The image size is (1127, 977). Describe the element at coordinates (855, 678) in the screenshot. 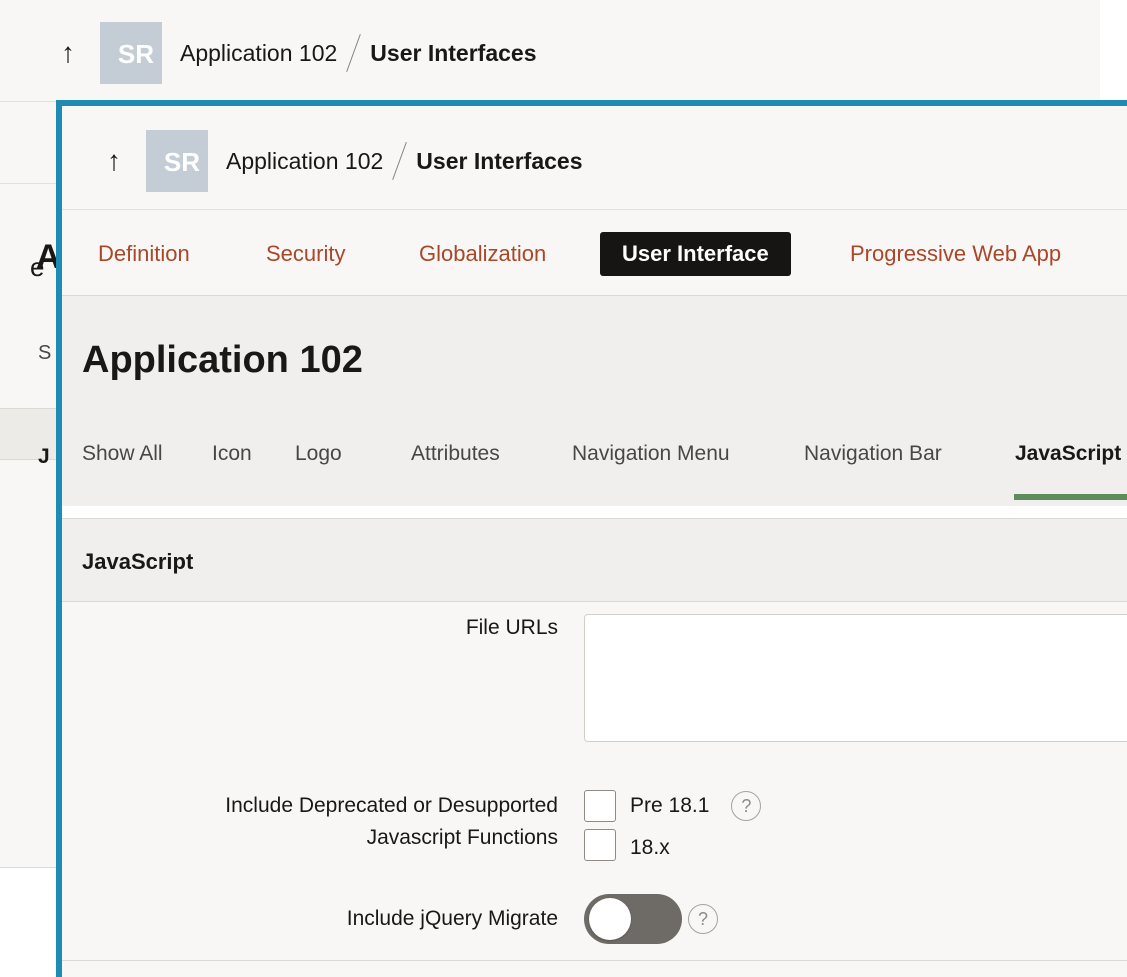

I see `file-urls-input` at that location.